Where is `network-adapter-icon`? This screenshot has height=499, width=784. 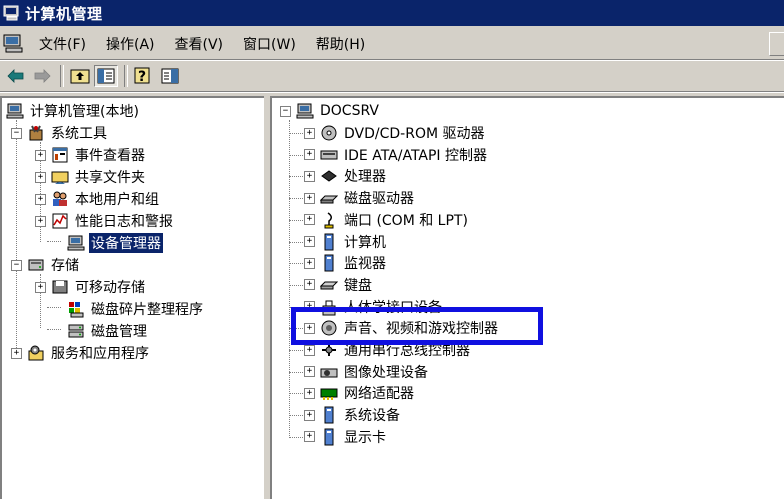
network-adapter-icon is located at coordinates (329, 394).